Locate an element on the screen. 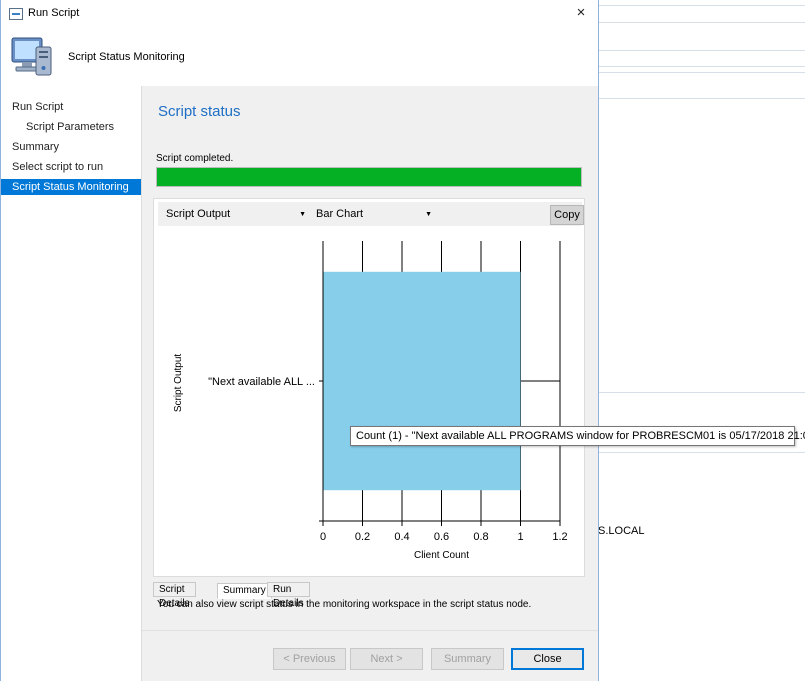 The image size is (805, 681). x-tick-label: 1.2 is located at coordinates (559, 537).